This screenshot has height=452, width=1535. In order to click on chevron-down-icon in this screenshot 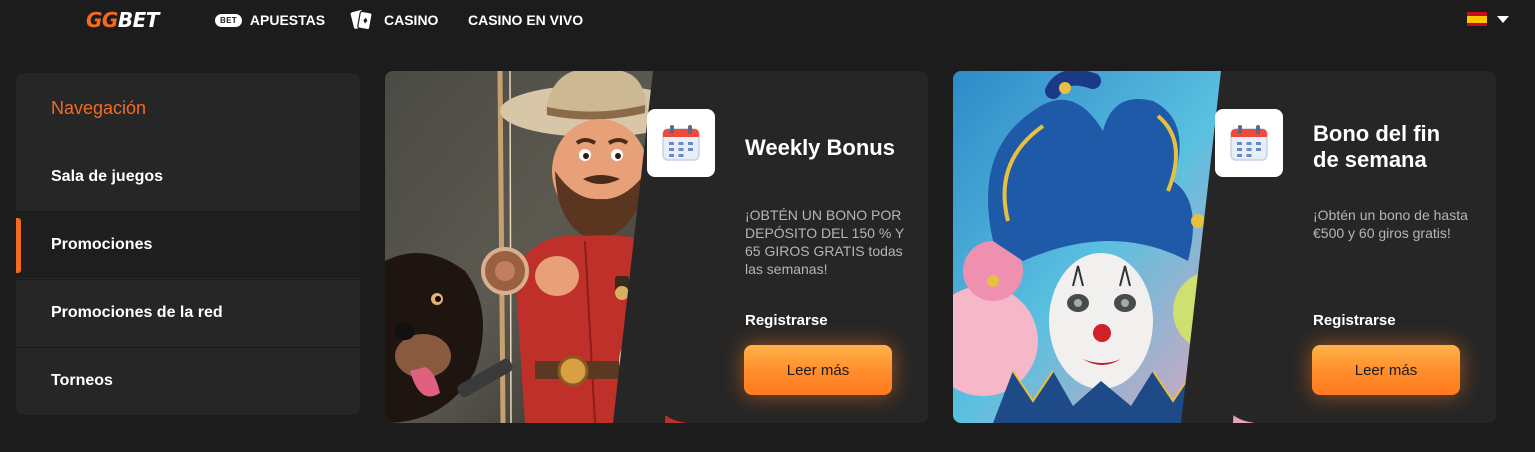, I will do `click(1503, 19)`.